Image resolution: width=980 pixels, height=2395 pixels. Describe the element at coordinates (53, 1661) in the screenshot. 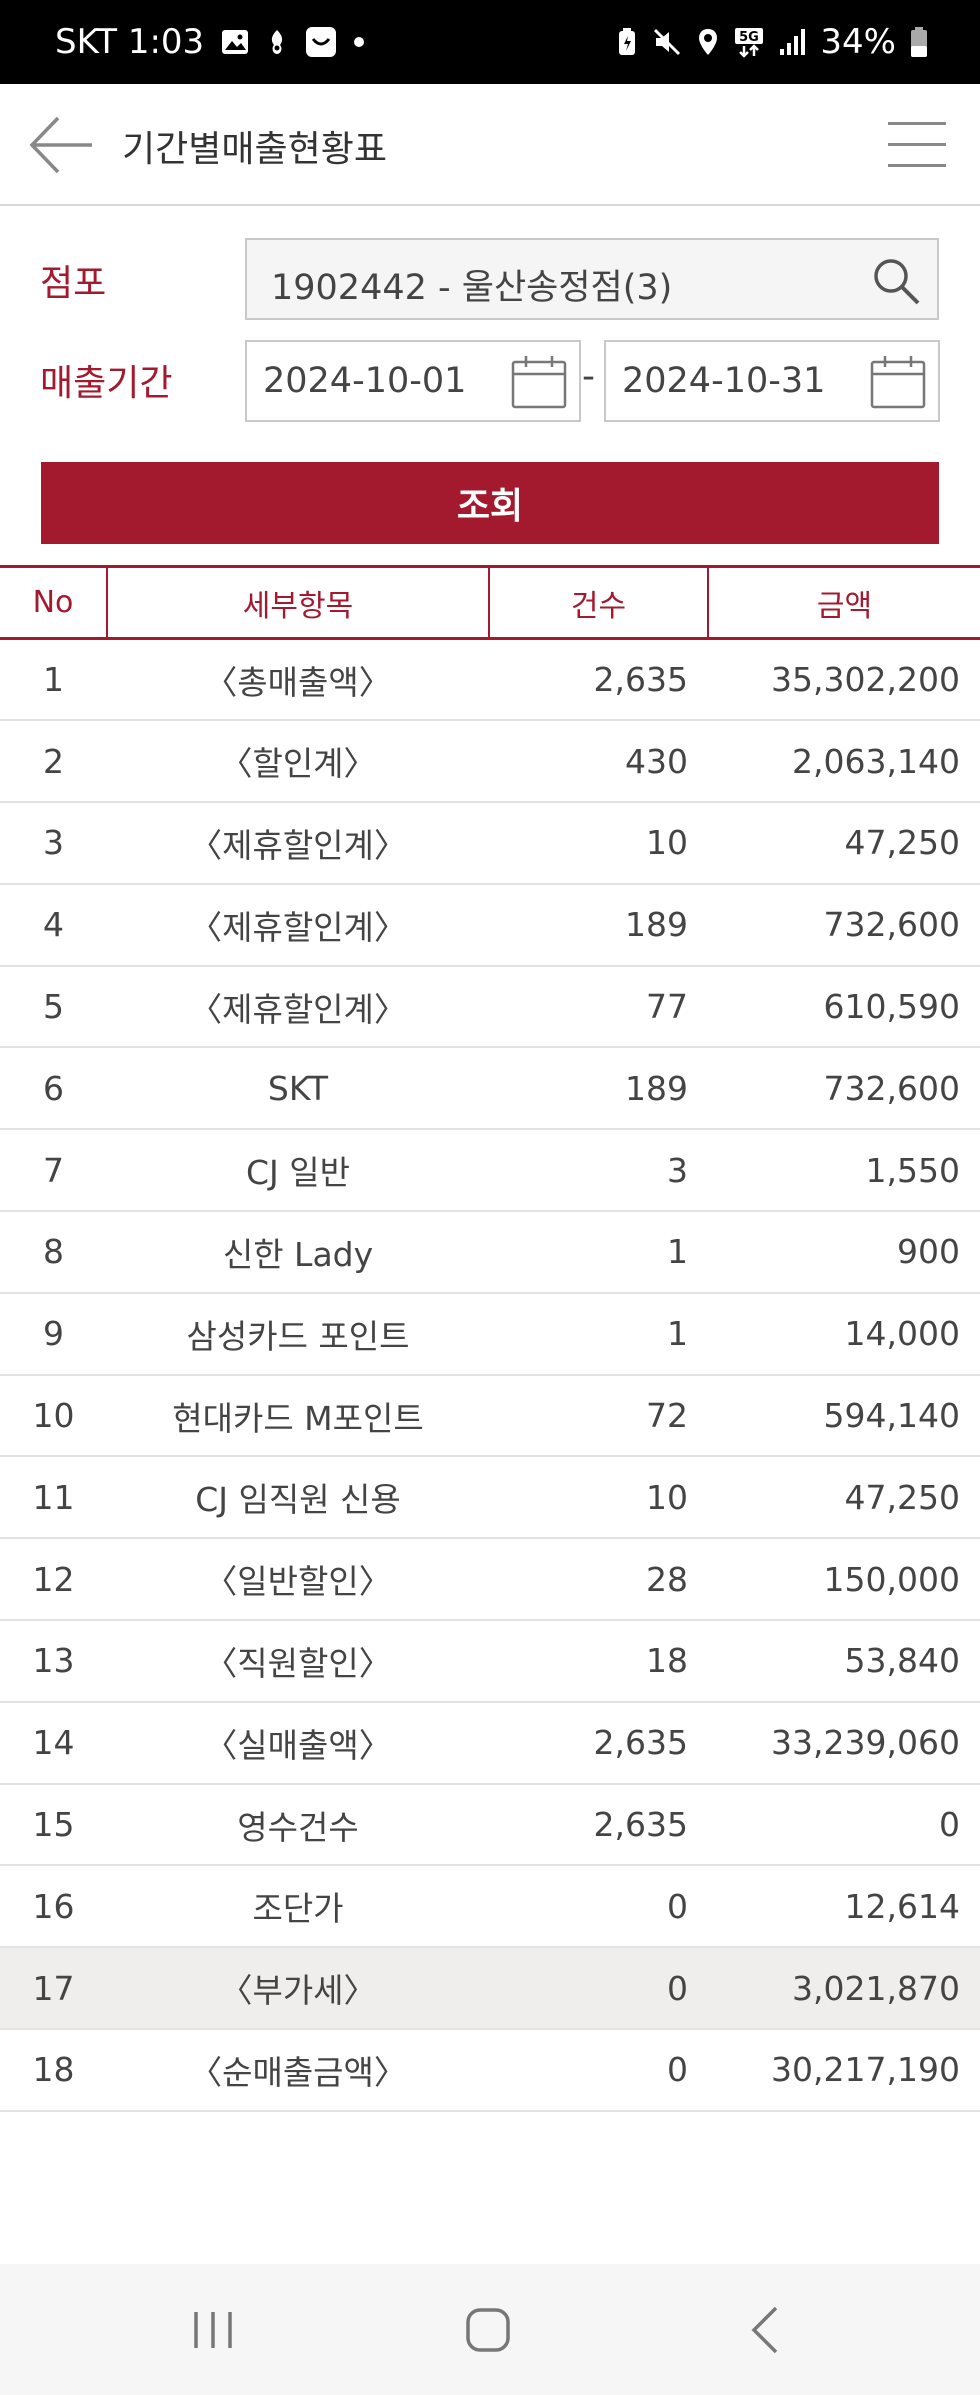

I see `cell-no: 13` at that location.